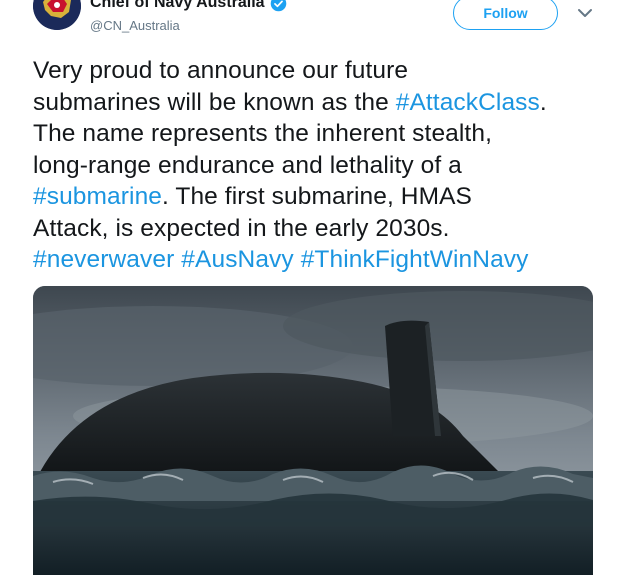 The width and height of the screenshot is (625, 575). I want to click on verified-badge-icon, so click(278, 5).